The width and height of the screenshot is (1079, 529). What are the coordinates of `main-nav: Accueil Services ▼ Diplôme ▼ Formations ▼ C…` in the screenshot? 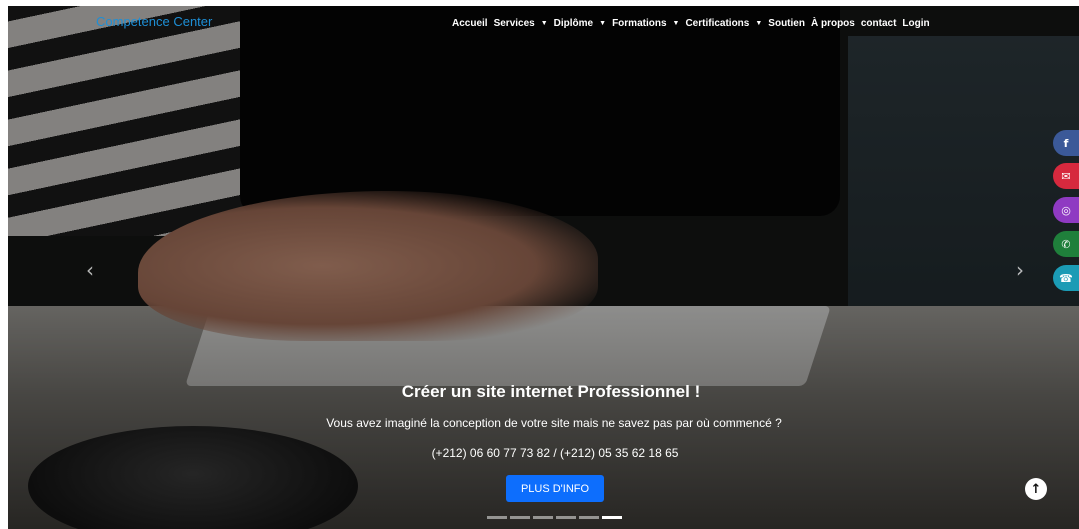 It's located at (691, 23).